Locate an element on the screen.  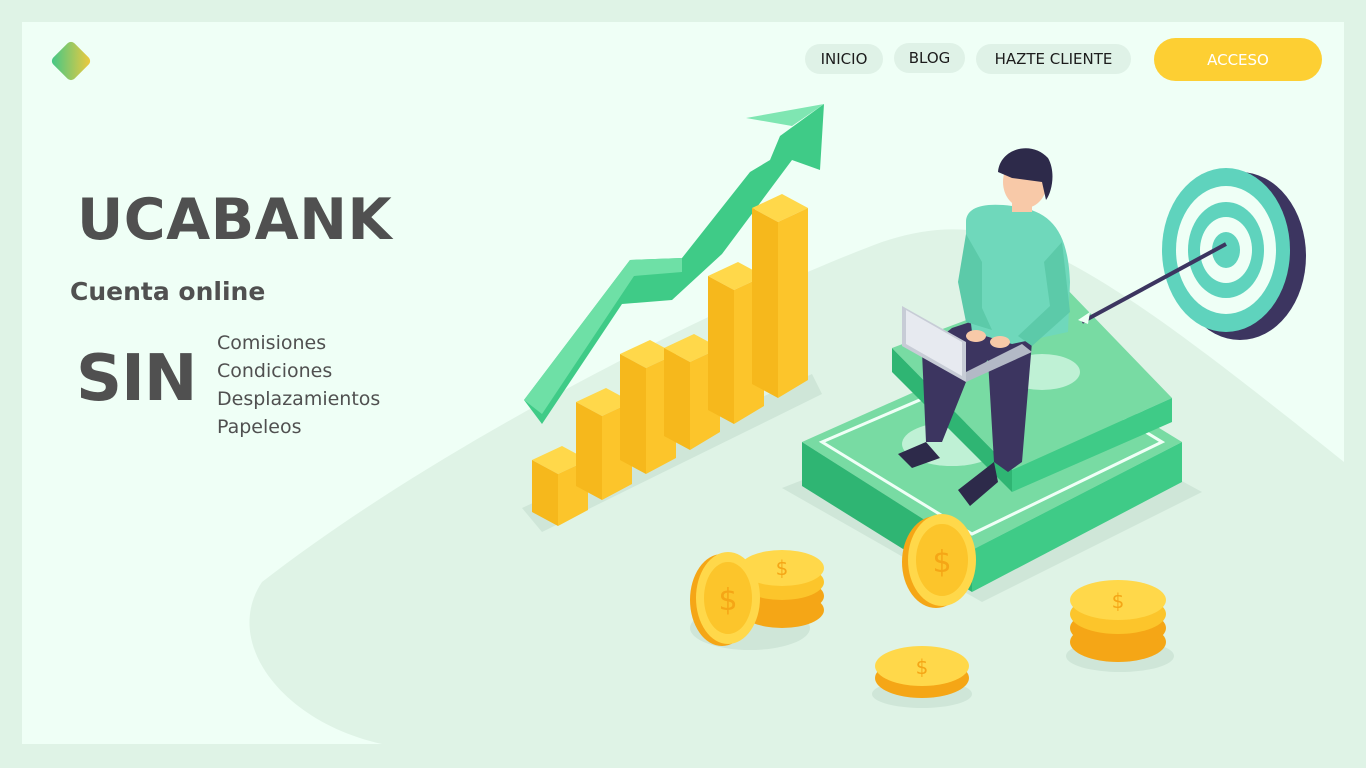
coins-icon: $ $ $ $ $ is located at coordinates (932, 611).